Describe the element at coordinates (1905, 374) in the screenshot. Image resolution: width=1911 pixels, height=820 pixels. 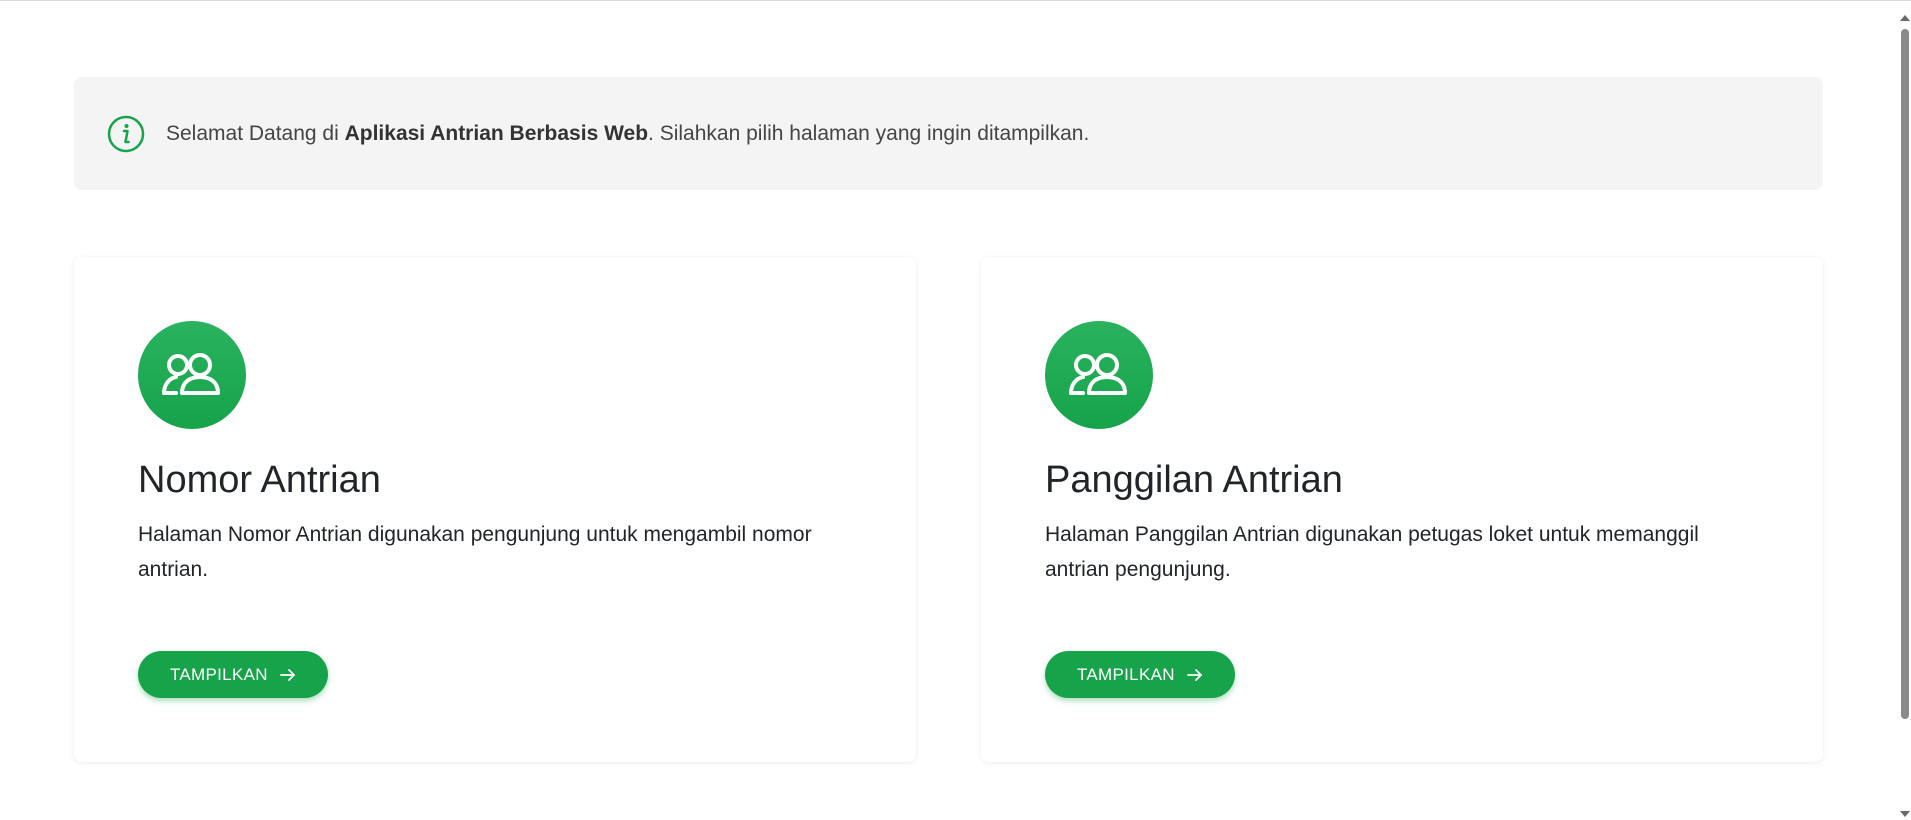
I see `scroll-thumb` at that location.